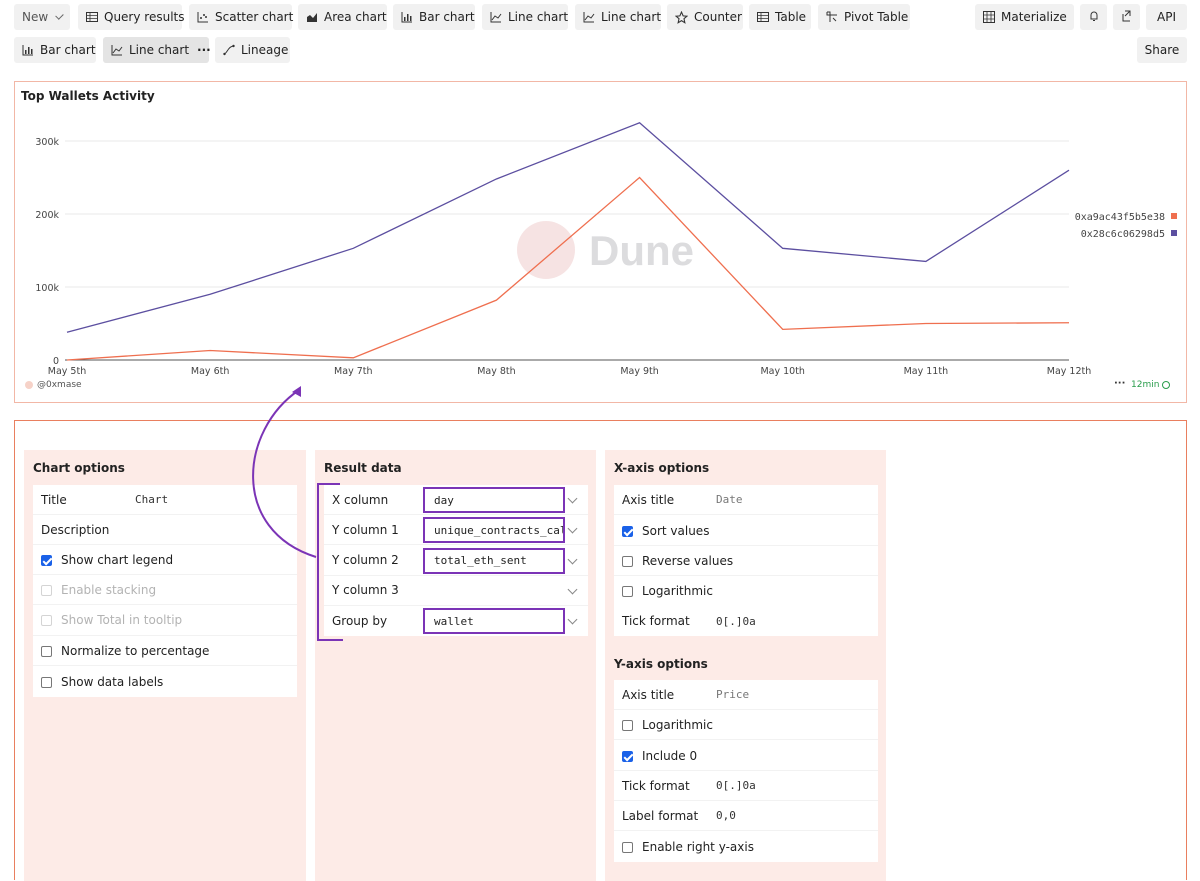 This screenshot has width=1200, height=881. Describe the element at coordinates (494, 500) in the screenshot. I see `column-select: day` at that location.